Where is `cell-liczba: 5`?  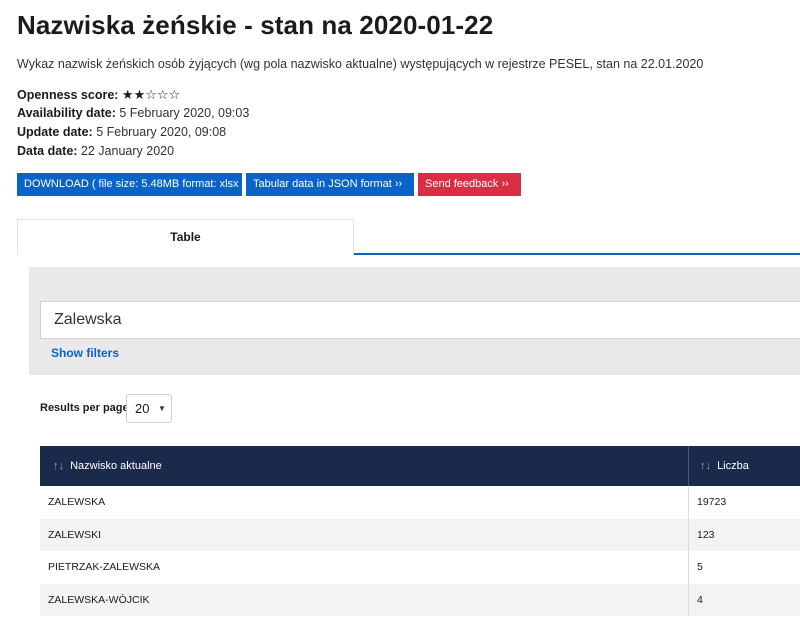
cell-liczba: 5 is located at coordinates (744, 567).